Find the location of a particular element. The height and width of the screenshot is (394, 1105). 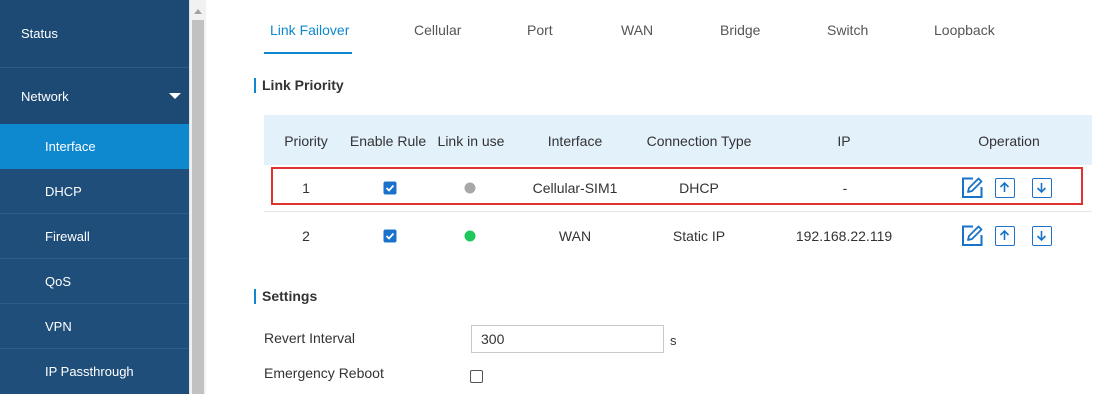

link-status-dot is located at coordinates (470, 236).